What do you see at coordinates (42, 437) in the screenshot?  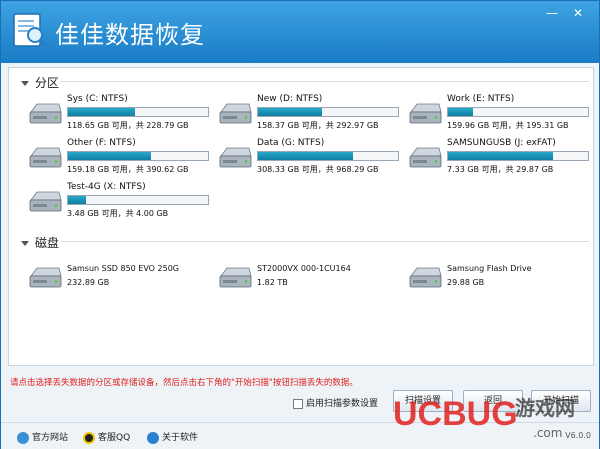 I see `website-link: 官方网站` at bounding box center [42, 437].